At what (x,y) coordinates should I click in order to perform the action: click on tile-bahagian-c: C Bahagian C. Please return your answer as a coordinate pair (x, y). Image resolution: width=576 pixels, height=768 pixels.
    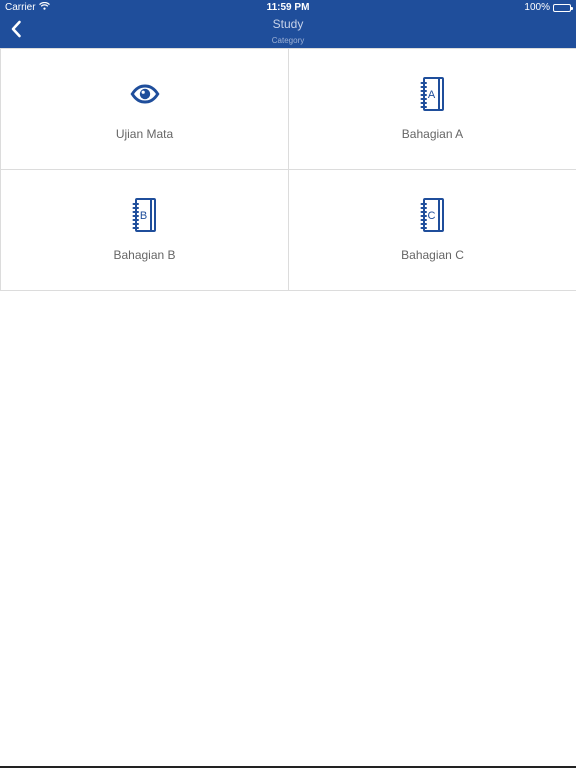
    Looking at the image, I should click on (432, 230).